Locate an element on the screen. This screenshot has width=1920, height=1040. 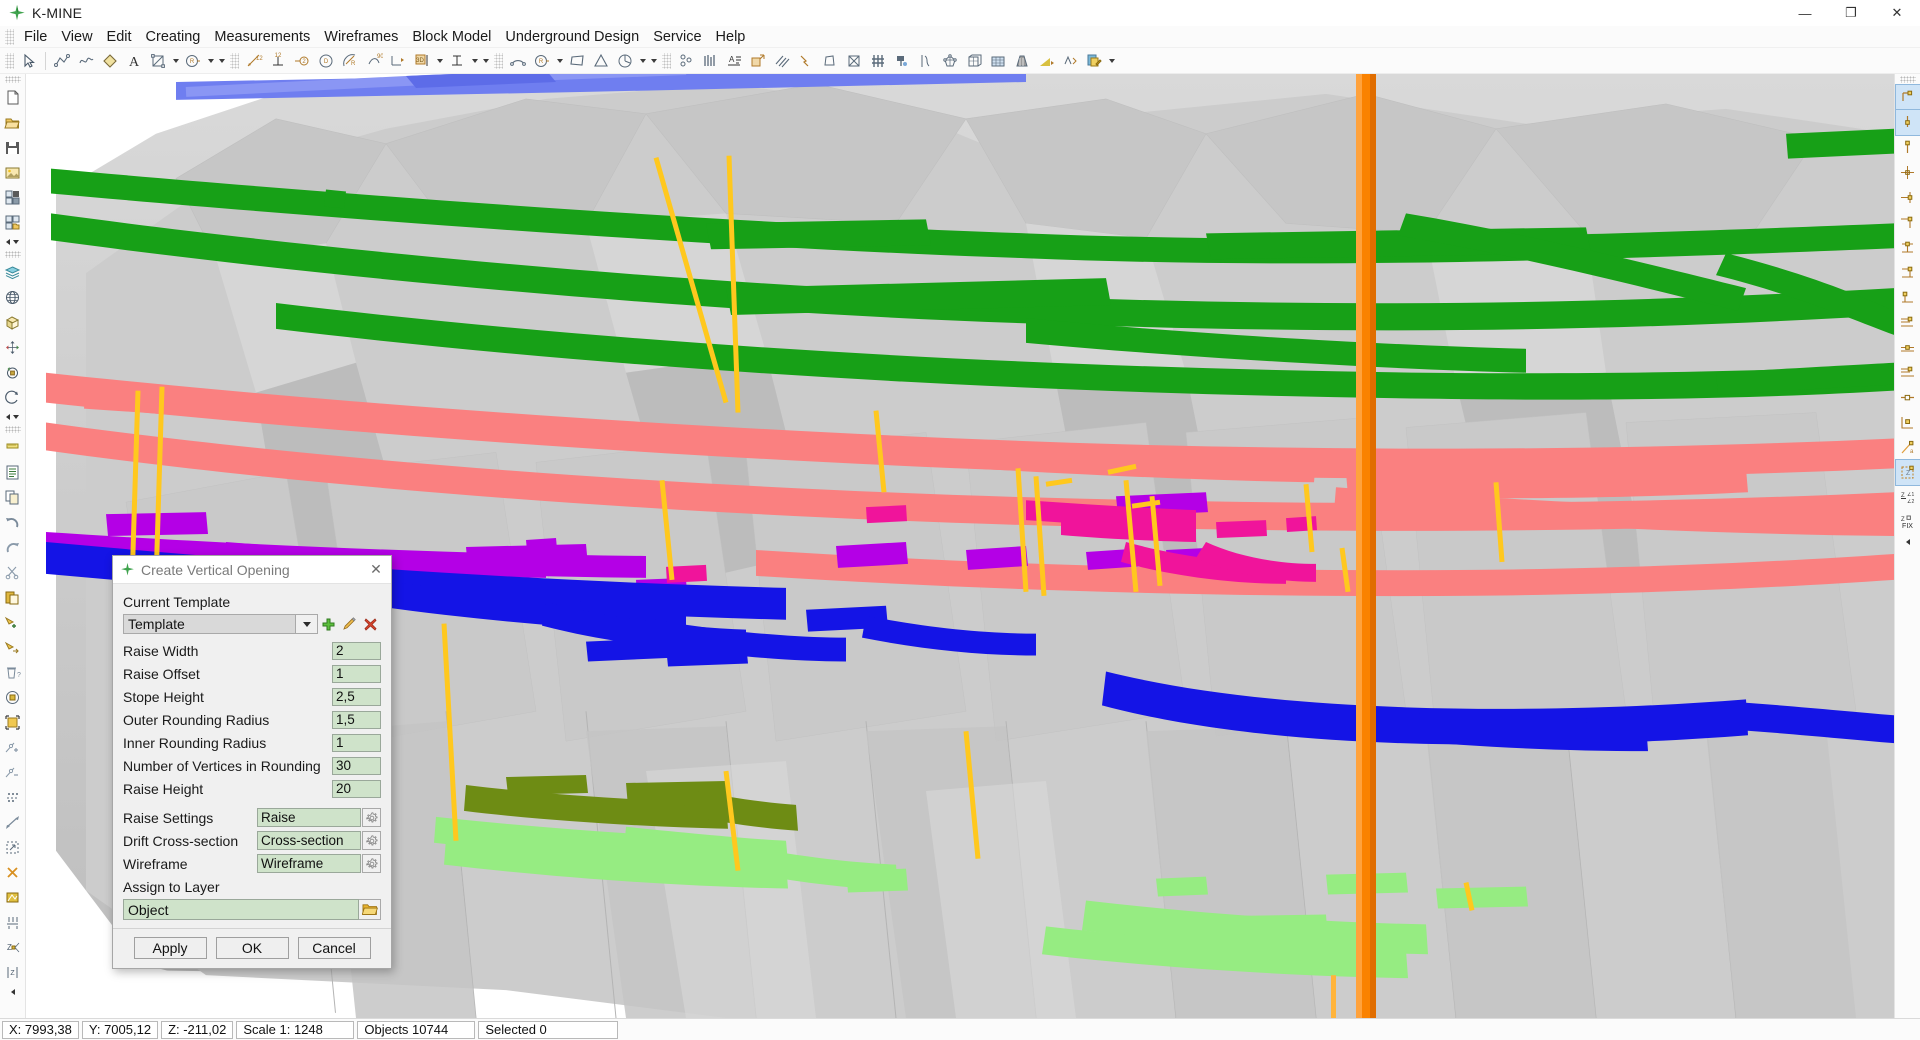
folder-icon is located at coordinates (370, 909).